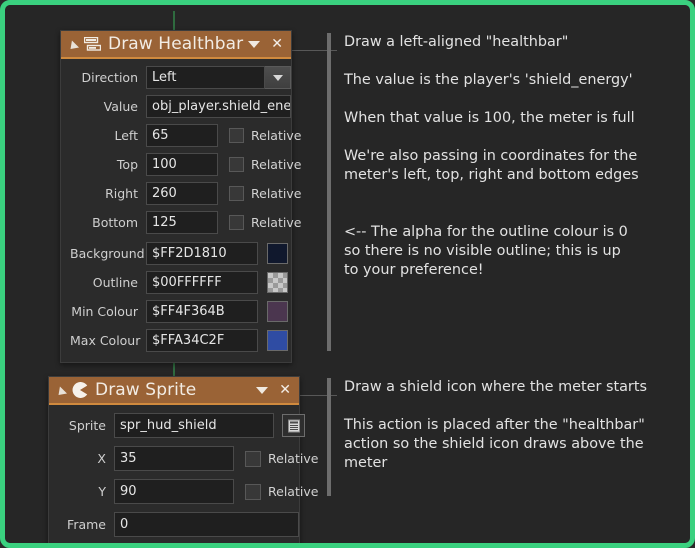 The width and height of the screenshot is (695, 548). Describe the element at coordinates (456, 42) in the screenshot. I see `comment-line-1: Draw a left-aligned "healthbar"` at that location.